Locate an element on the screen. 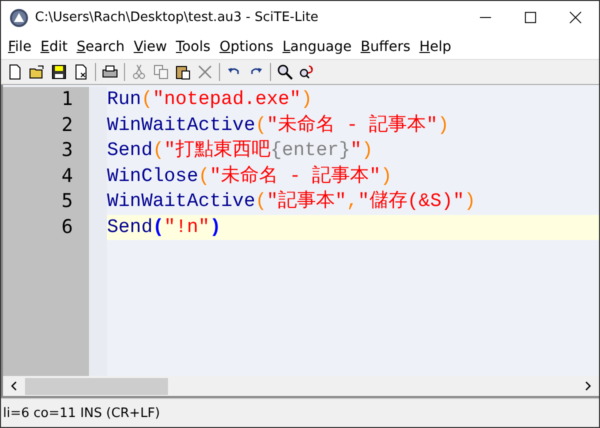 Image resolution: width=600 pixels, height=428 pixels. app-logo-icon is located at coordinates (19, 18).